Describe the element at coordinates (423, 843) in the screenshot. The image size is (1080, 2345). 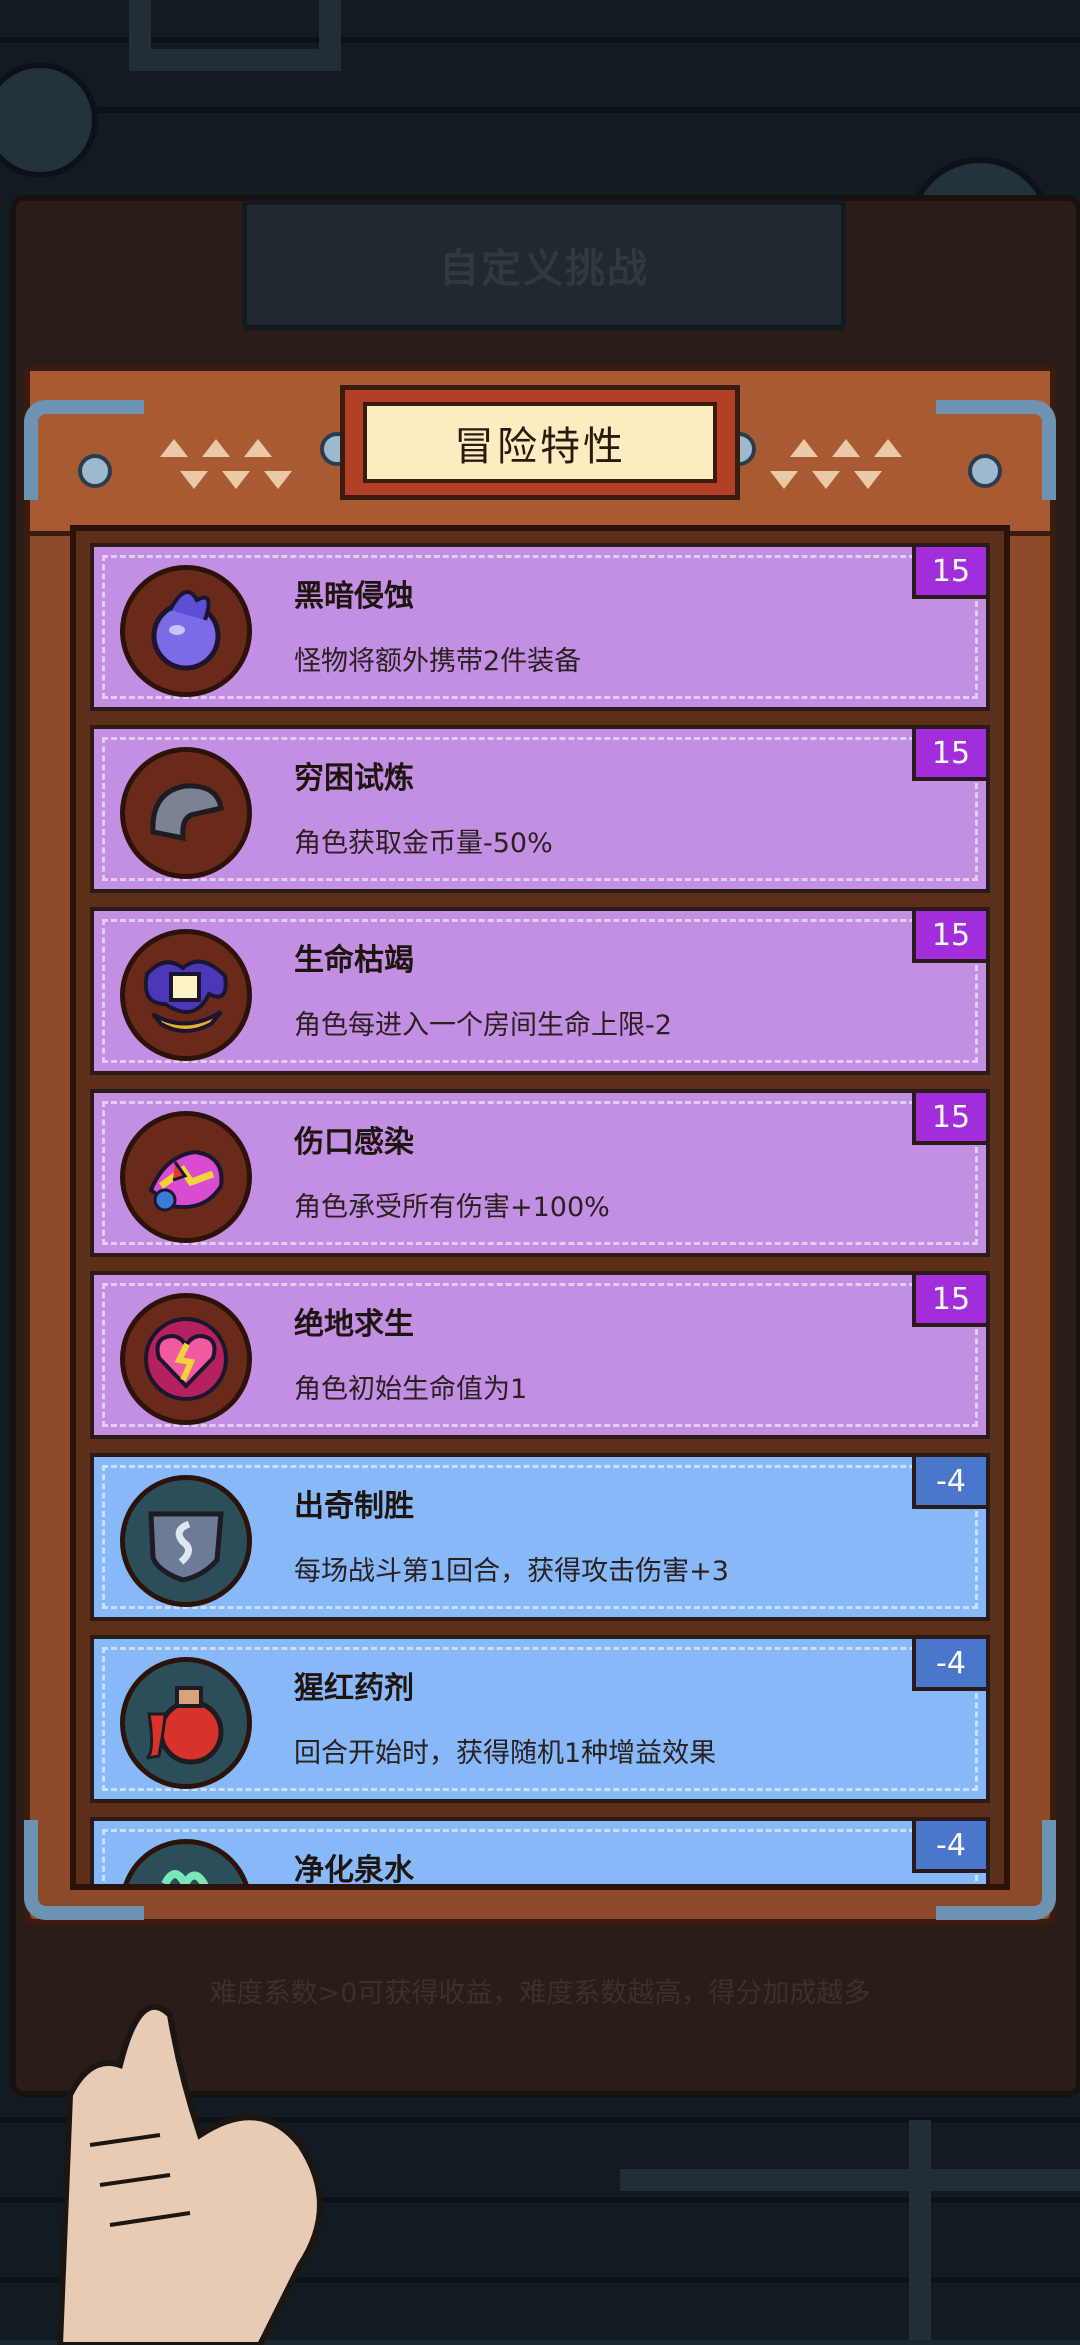
I see `trait-description: 角色获取金币量-50%` at that location.